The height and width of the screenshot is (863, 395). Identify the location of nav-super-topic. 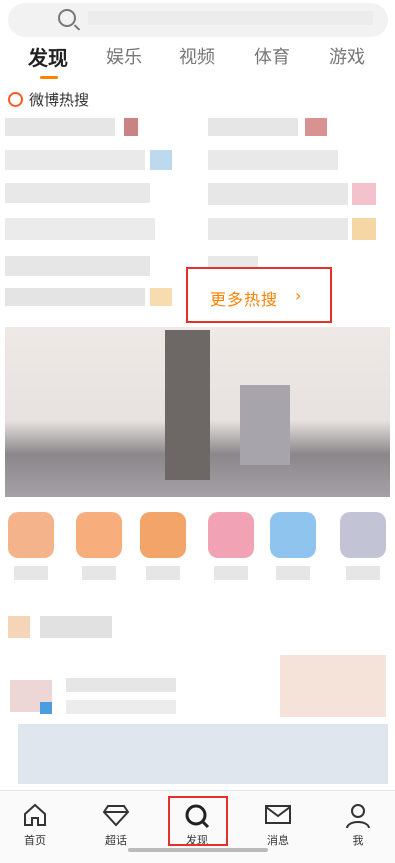
(116, 815).